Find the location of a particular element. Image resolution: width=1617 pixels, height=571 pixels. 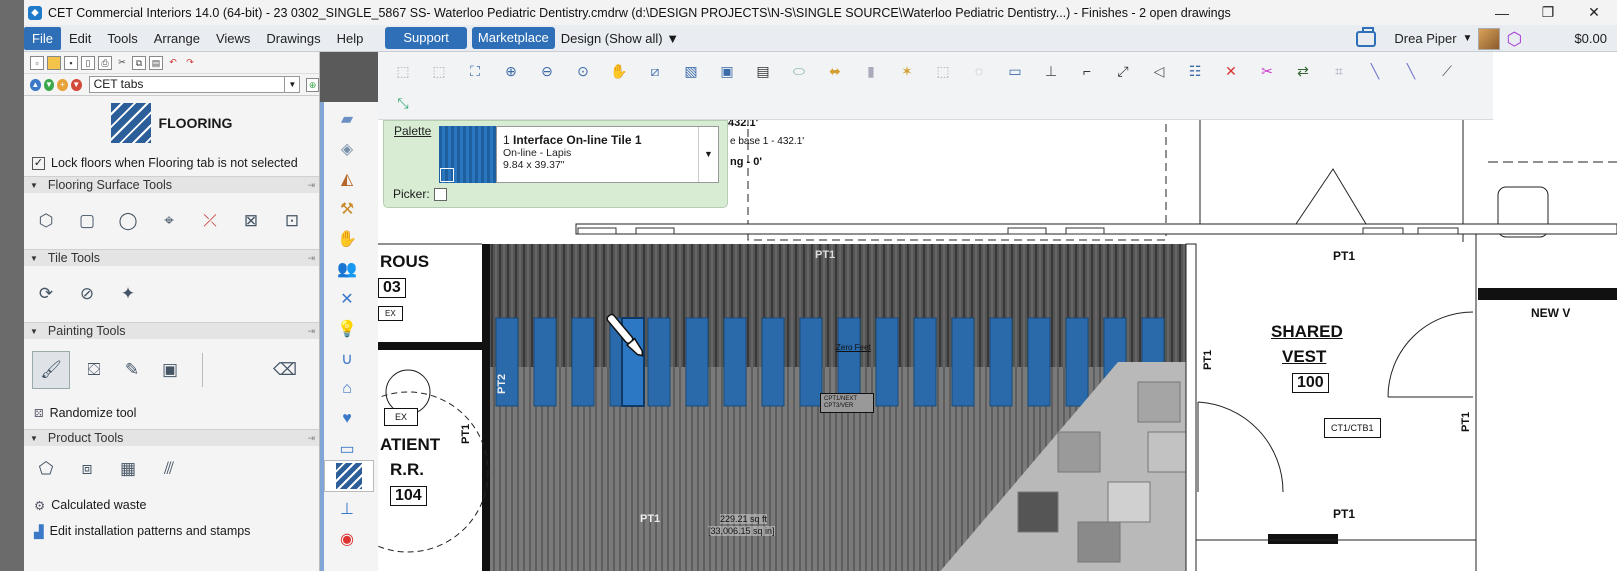

rectangle-surface-icon: ▢ is located at coordinates (87, 221).